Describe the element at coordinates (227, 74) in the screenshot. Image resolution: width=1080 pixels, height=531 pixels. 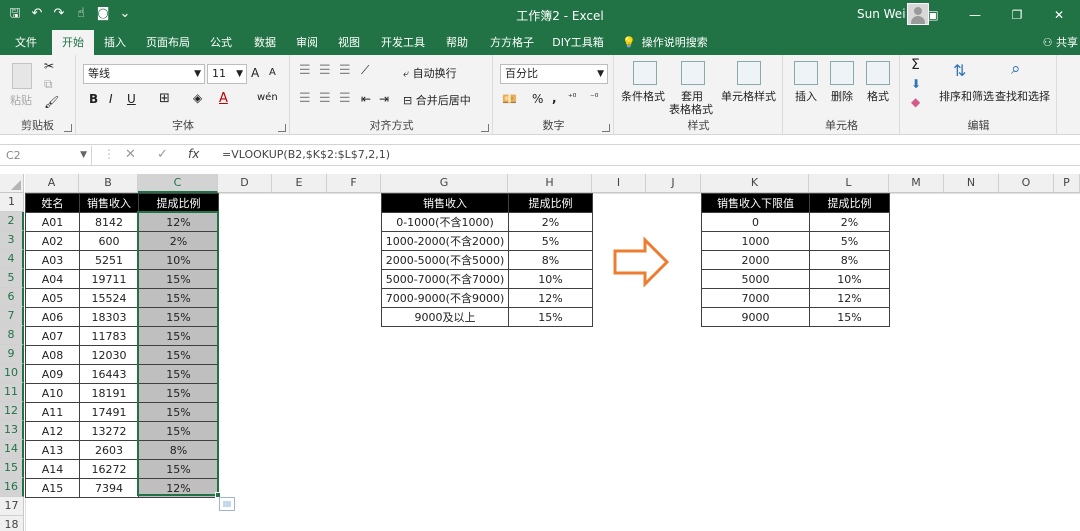
I see `font-size-select: 11 ▼` at that location.